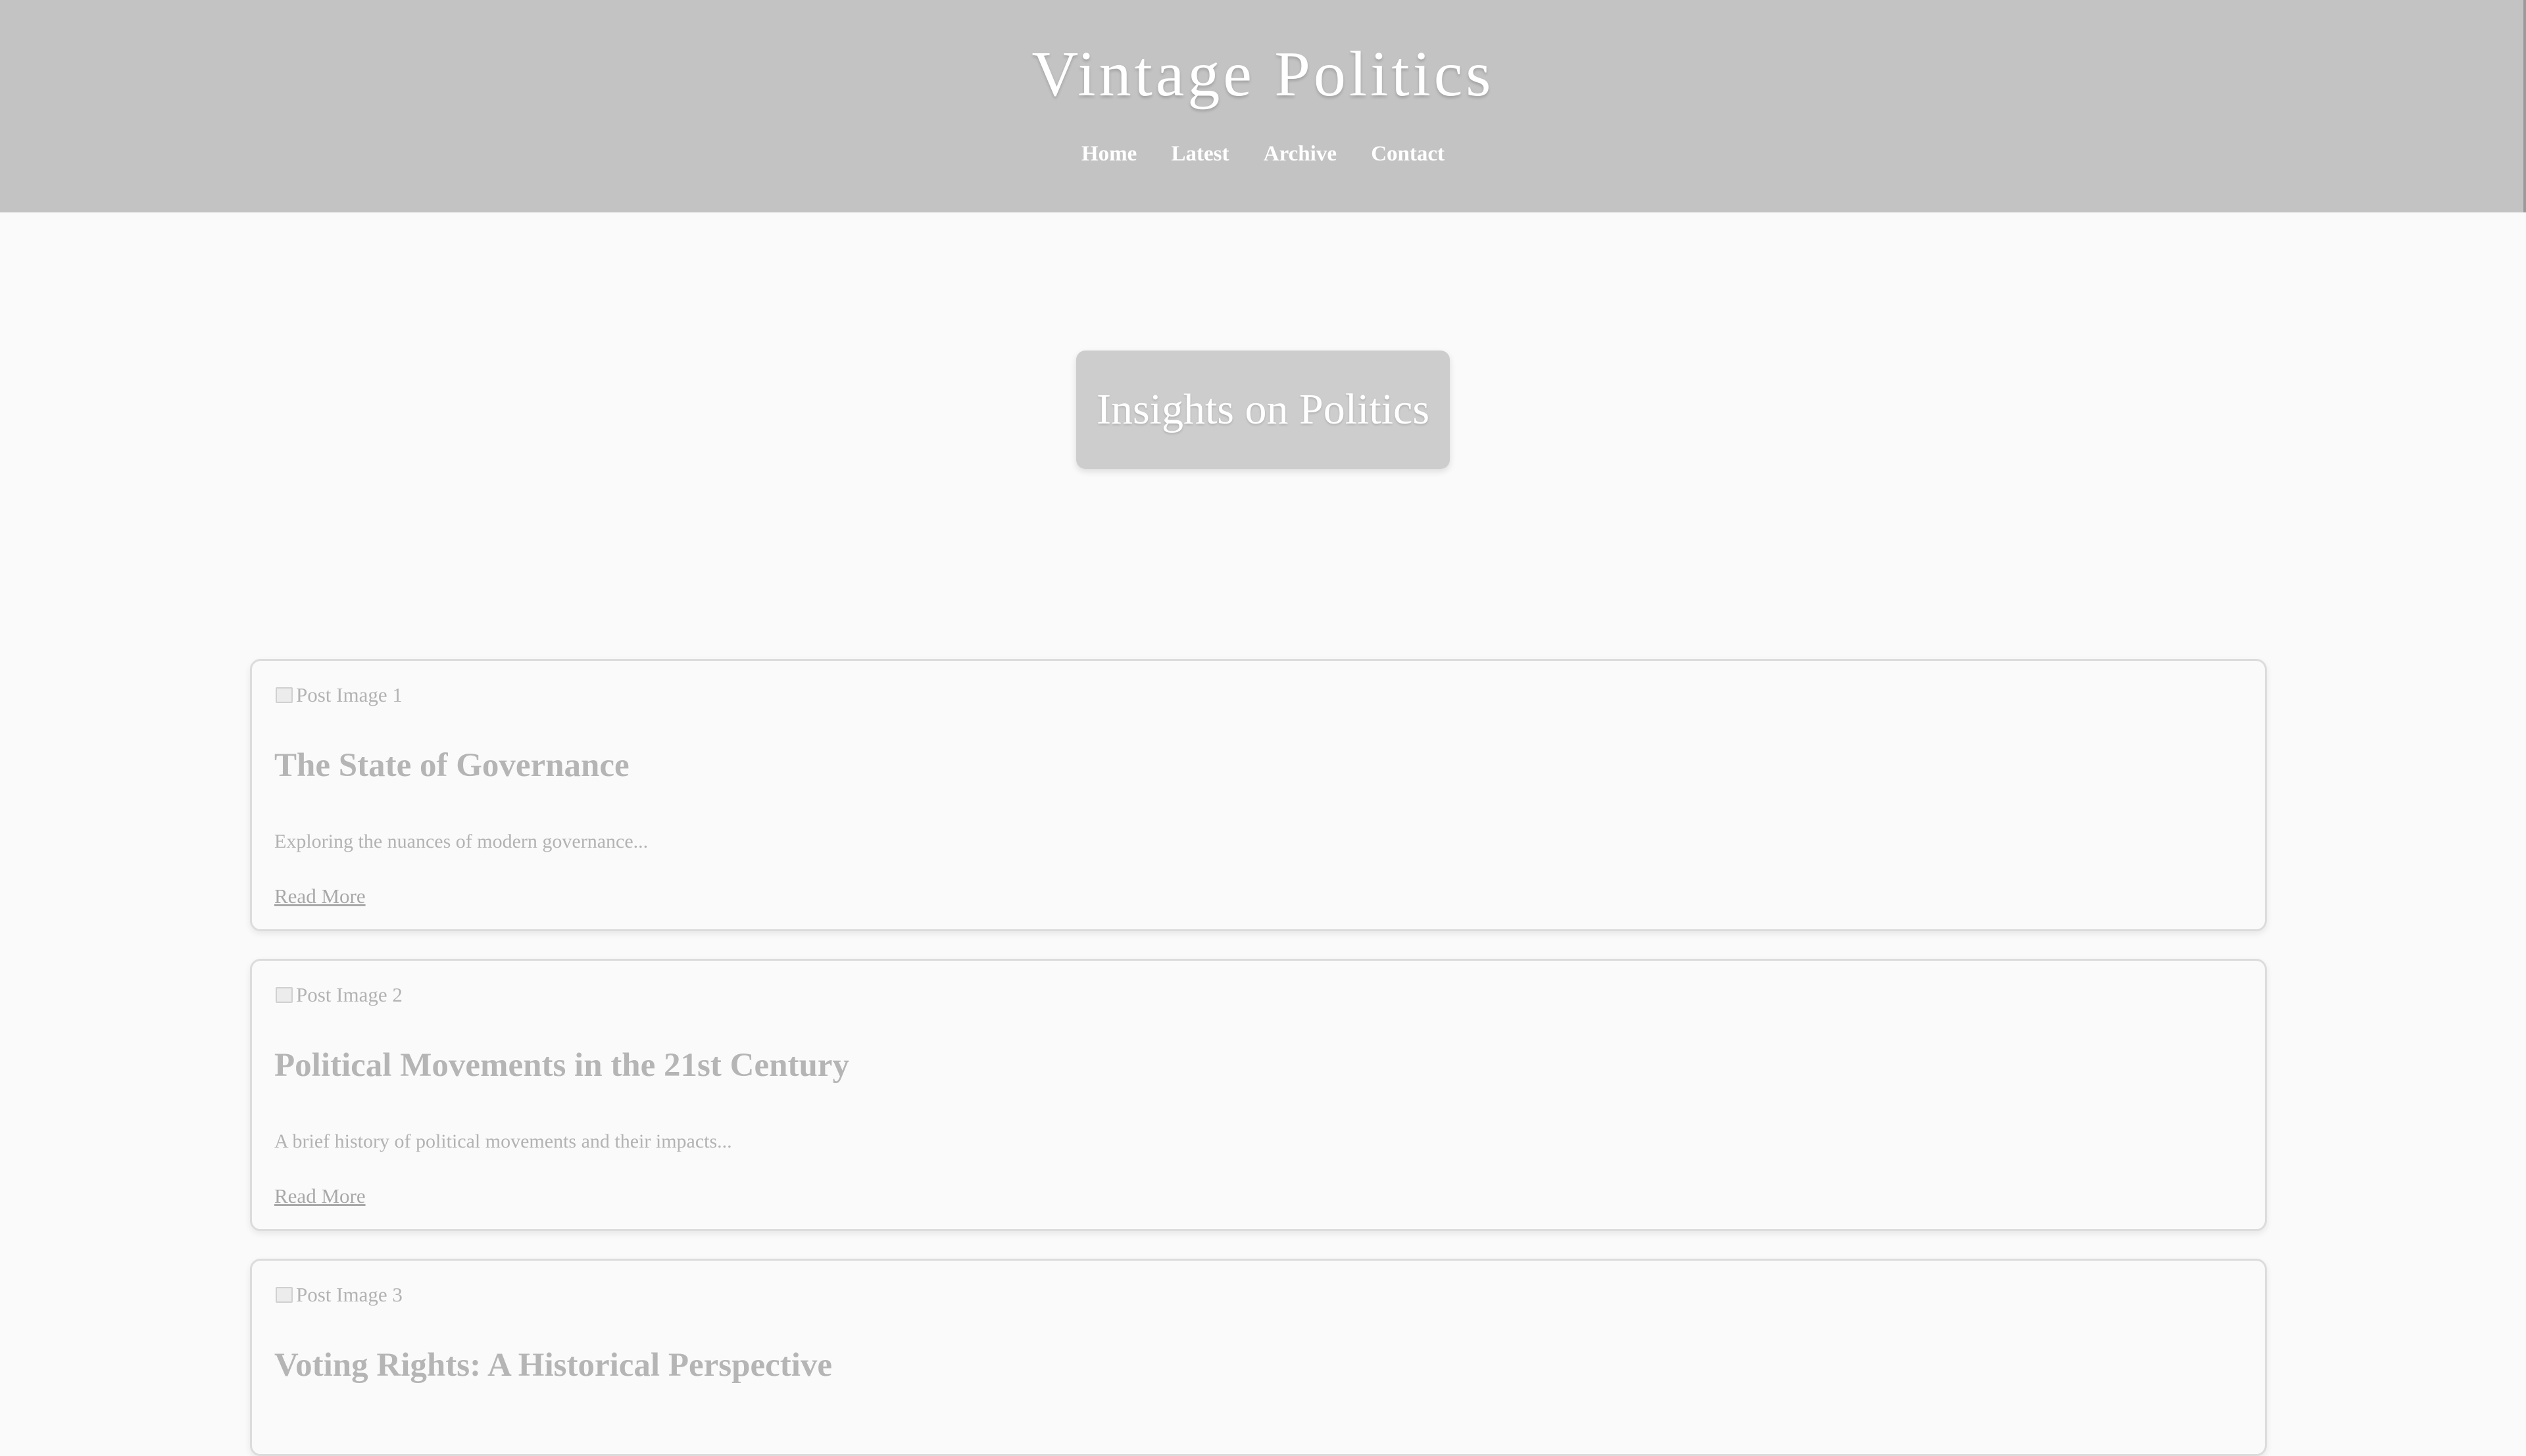 The height and width of the screenshot is (1456, 2526). I want to click on post-title: Voting Rights: A Historical Perspective, so click(553, 1365).